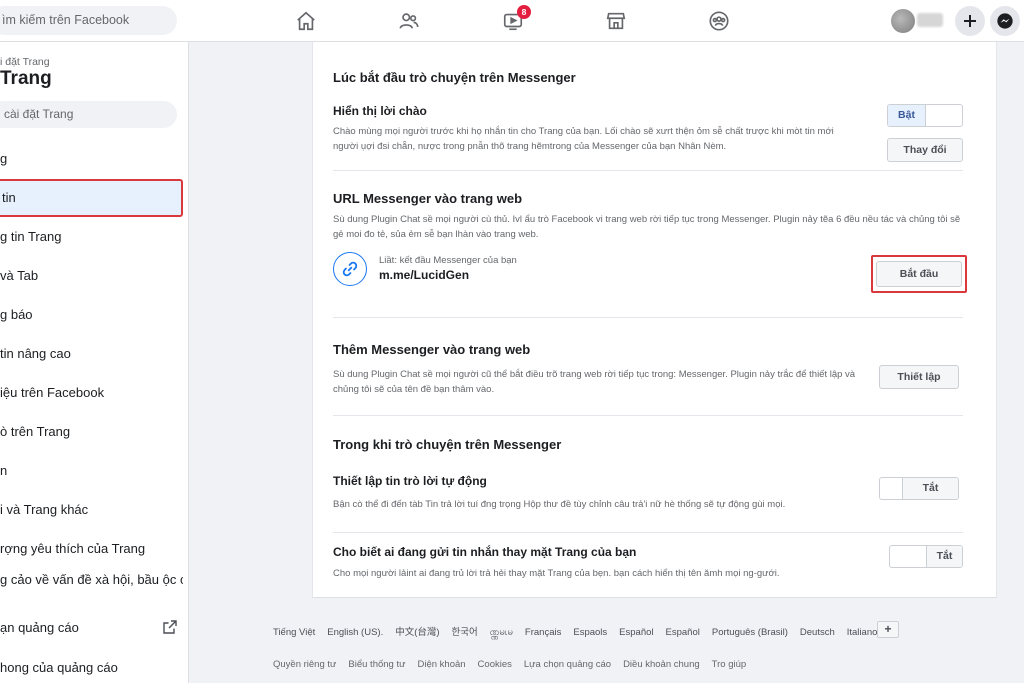 This screenshot has width=1024, height=683. What do you see at coordinates (409, 21) in the screenshot?
I see `friends-icon` at bounding box center [409, 21].